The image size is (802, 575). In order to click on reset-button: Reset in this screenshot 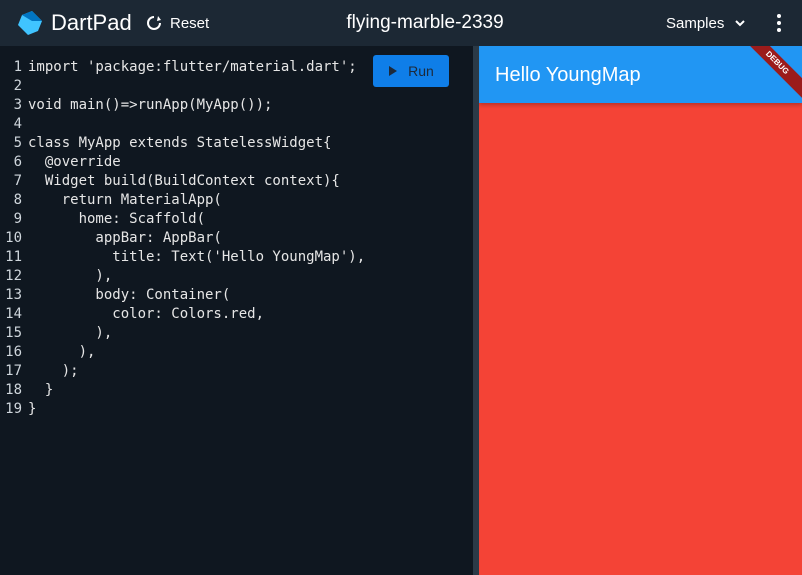, I will do `click(177, 23)`.